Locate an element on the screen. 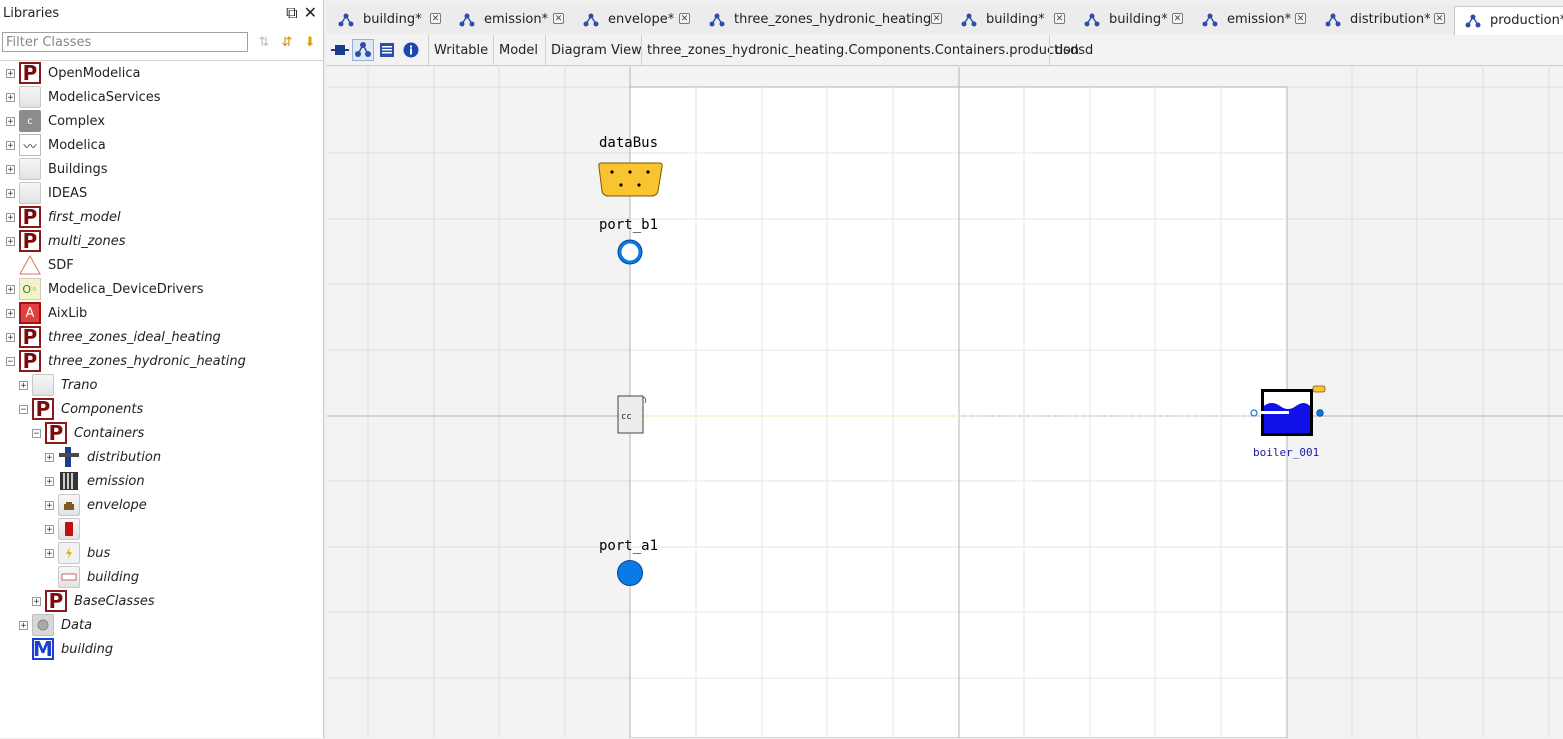  tree-item-label: envelope is located at coordinates (117, 505).